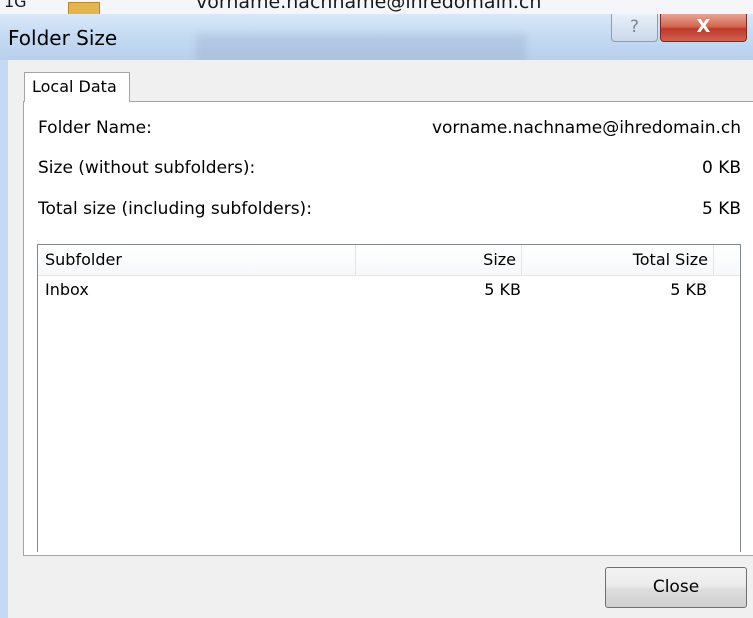 This screenshot has height=618, width=753. What do you see at coordinates (721, 209) in the screenshot?
I see `total-size-value: 5 KB` at bounding box center [721, 209].